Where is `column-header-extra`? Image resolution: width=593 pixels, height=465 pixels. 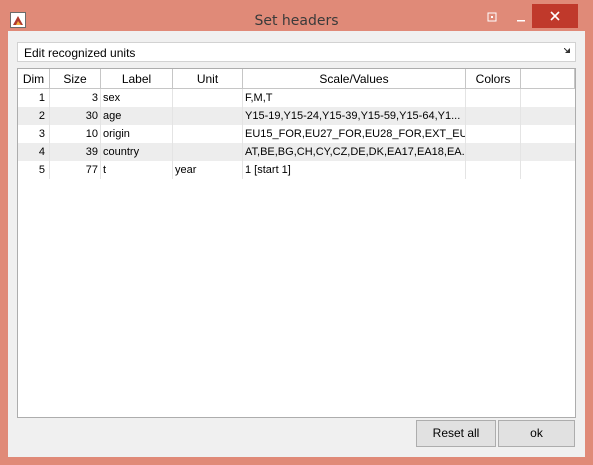 column-header-extra is located at coordinates (548, 79).